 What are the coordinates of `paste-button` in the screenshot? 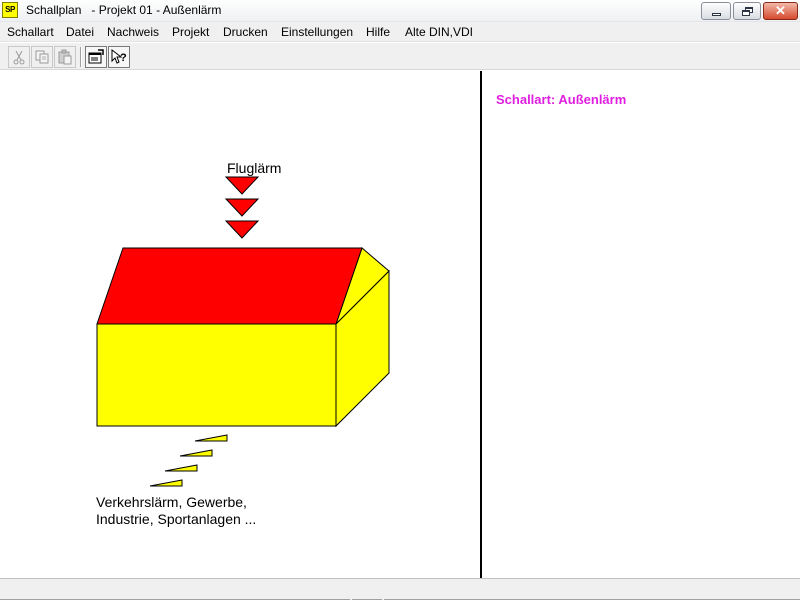 It's located at (65, 57).